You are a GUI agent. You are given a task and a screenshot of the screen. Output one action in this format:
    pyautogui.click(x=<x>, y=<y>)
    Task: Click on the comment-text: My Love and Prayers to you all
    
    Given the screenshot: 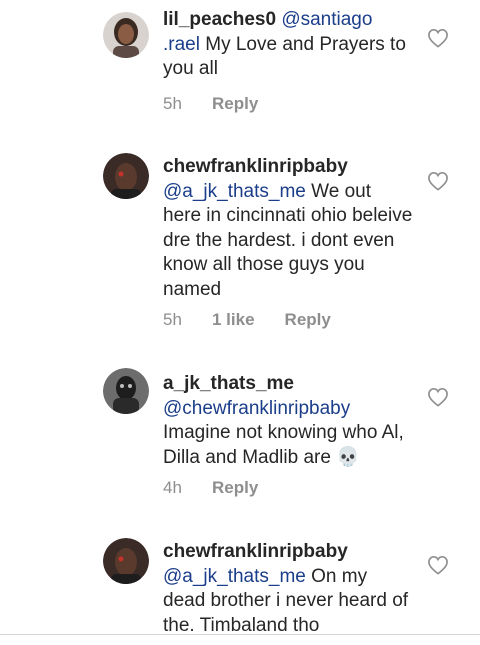 What is the action you would take?
    pyautogui.click(x=284, y=56)
    